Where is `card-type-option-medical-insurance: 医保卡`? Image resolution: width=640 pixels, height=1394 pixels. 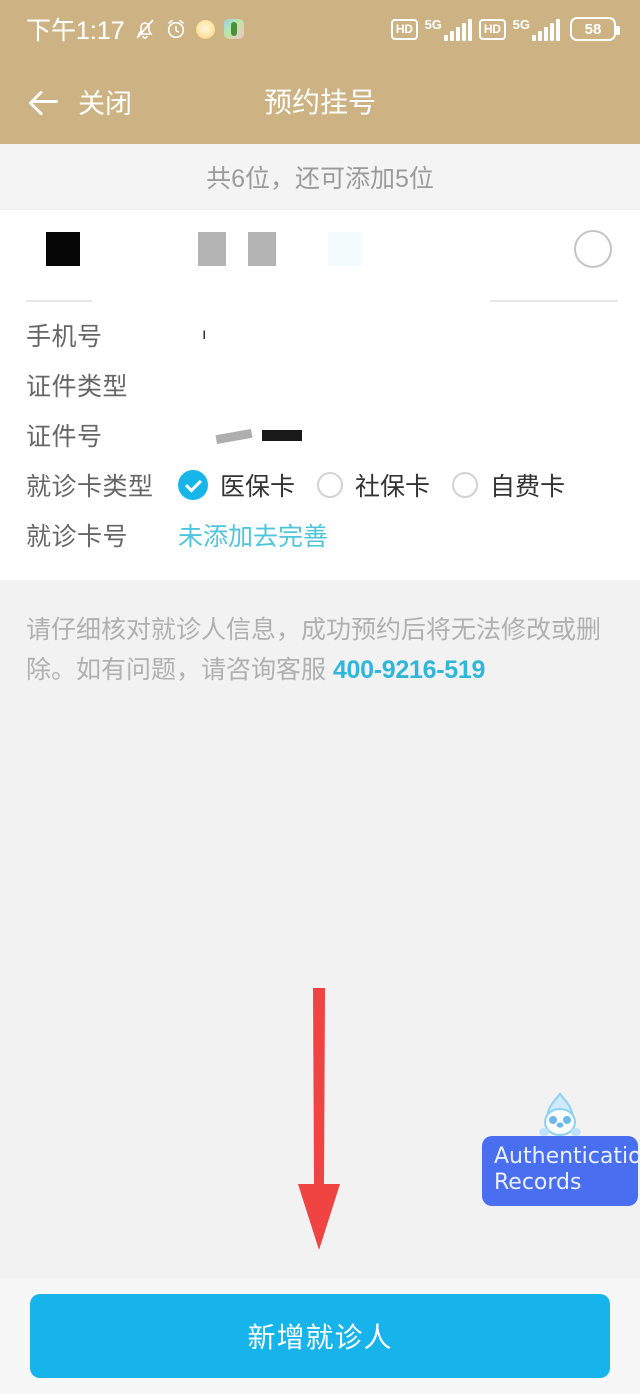 card-type-option-medical-insurance: 医保卡 is located at coordinates (236, 485).